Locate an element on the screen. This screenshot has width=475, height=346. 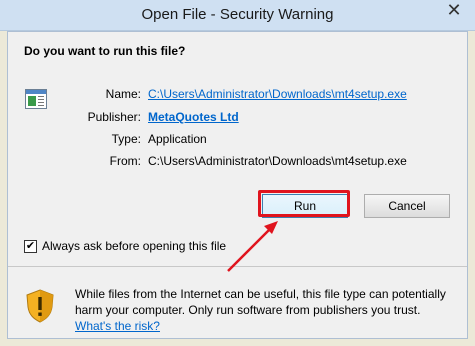
type-label: Type: is located at coordinates (126, 139).